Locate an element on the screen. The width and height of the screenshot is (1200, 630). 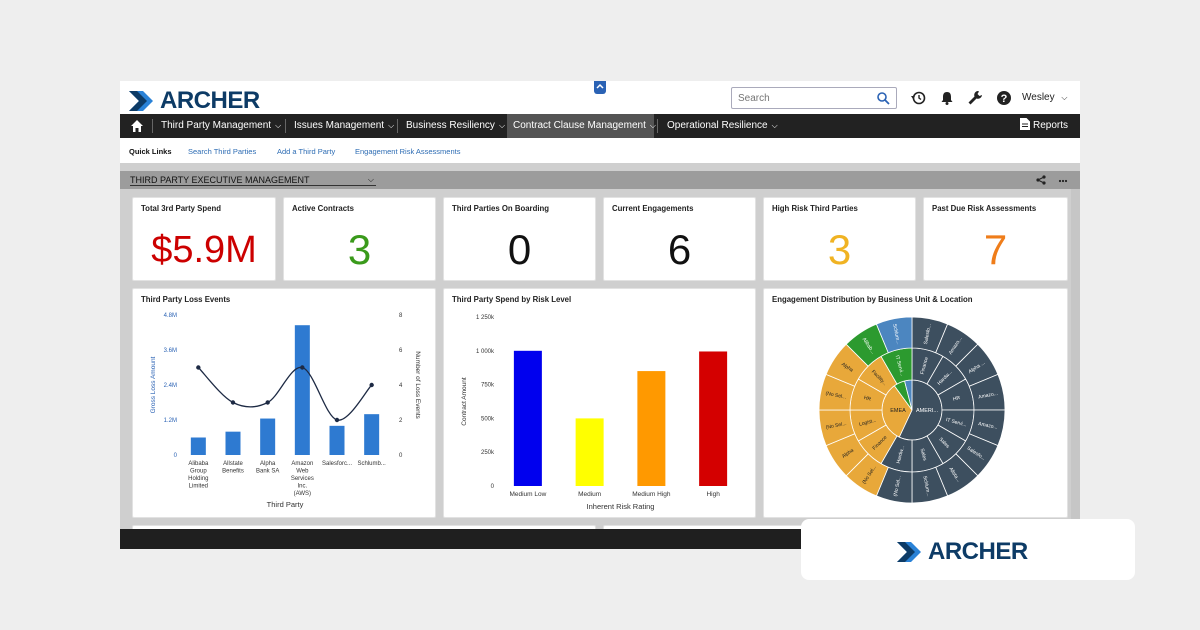
kpi-card-on-boarding: Third Parties On Boarding 0 is located at coordinates (519, 239).